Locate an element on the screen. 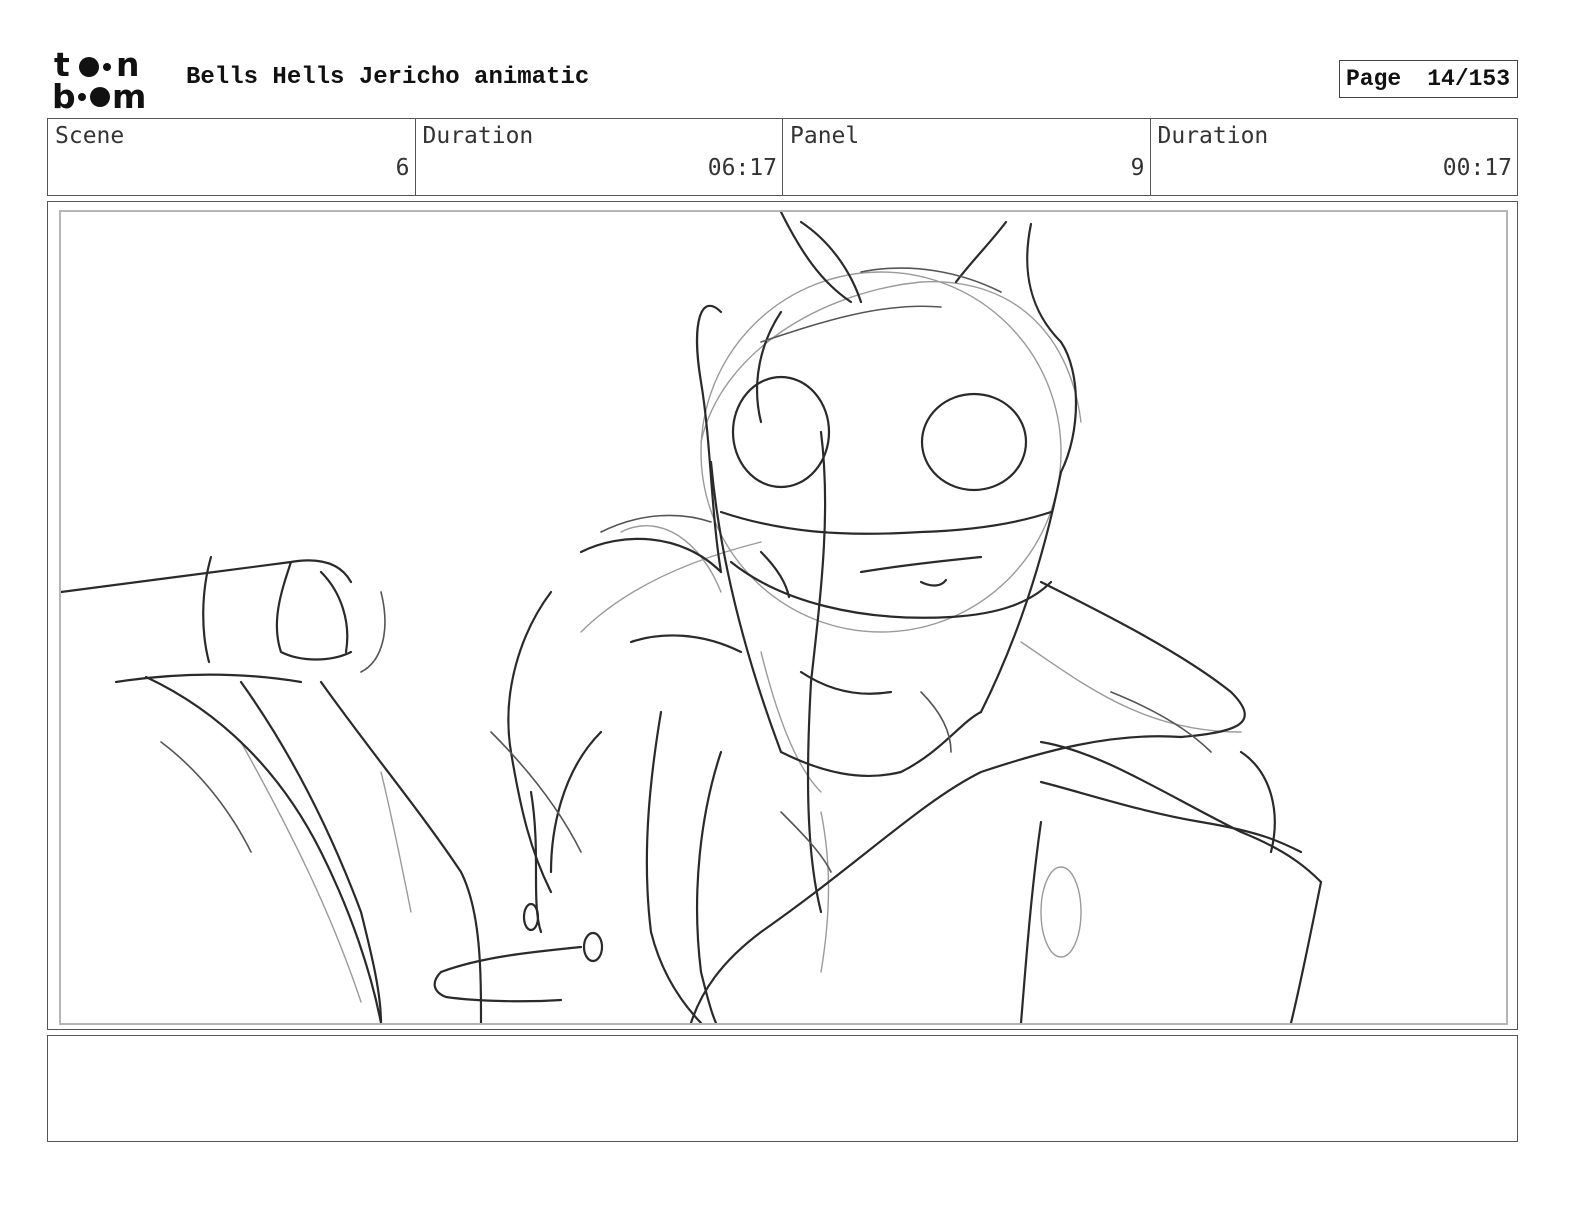 This screenshot has width=1584, height=1224. scene-duration-value: 06:17 is located at coordinates (742, 168).